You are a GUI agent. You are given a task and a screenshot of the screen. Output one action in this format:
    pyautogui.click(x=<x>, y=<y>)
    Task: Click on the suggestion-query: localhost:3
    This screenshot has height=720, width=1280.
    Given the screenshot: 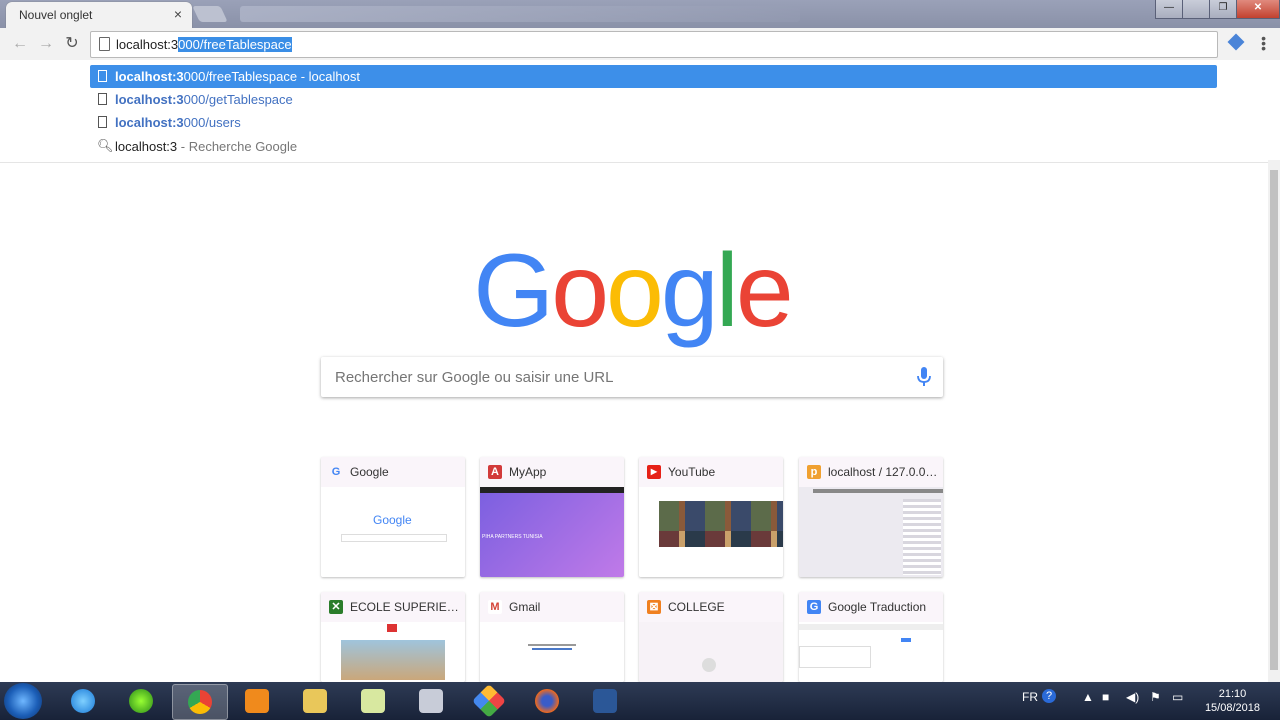 What is the action you would take?
    pyautogui.click(x=146, y=146)
    